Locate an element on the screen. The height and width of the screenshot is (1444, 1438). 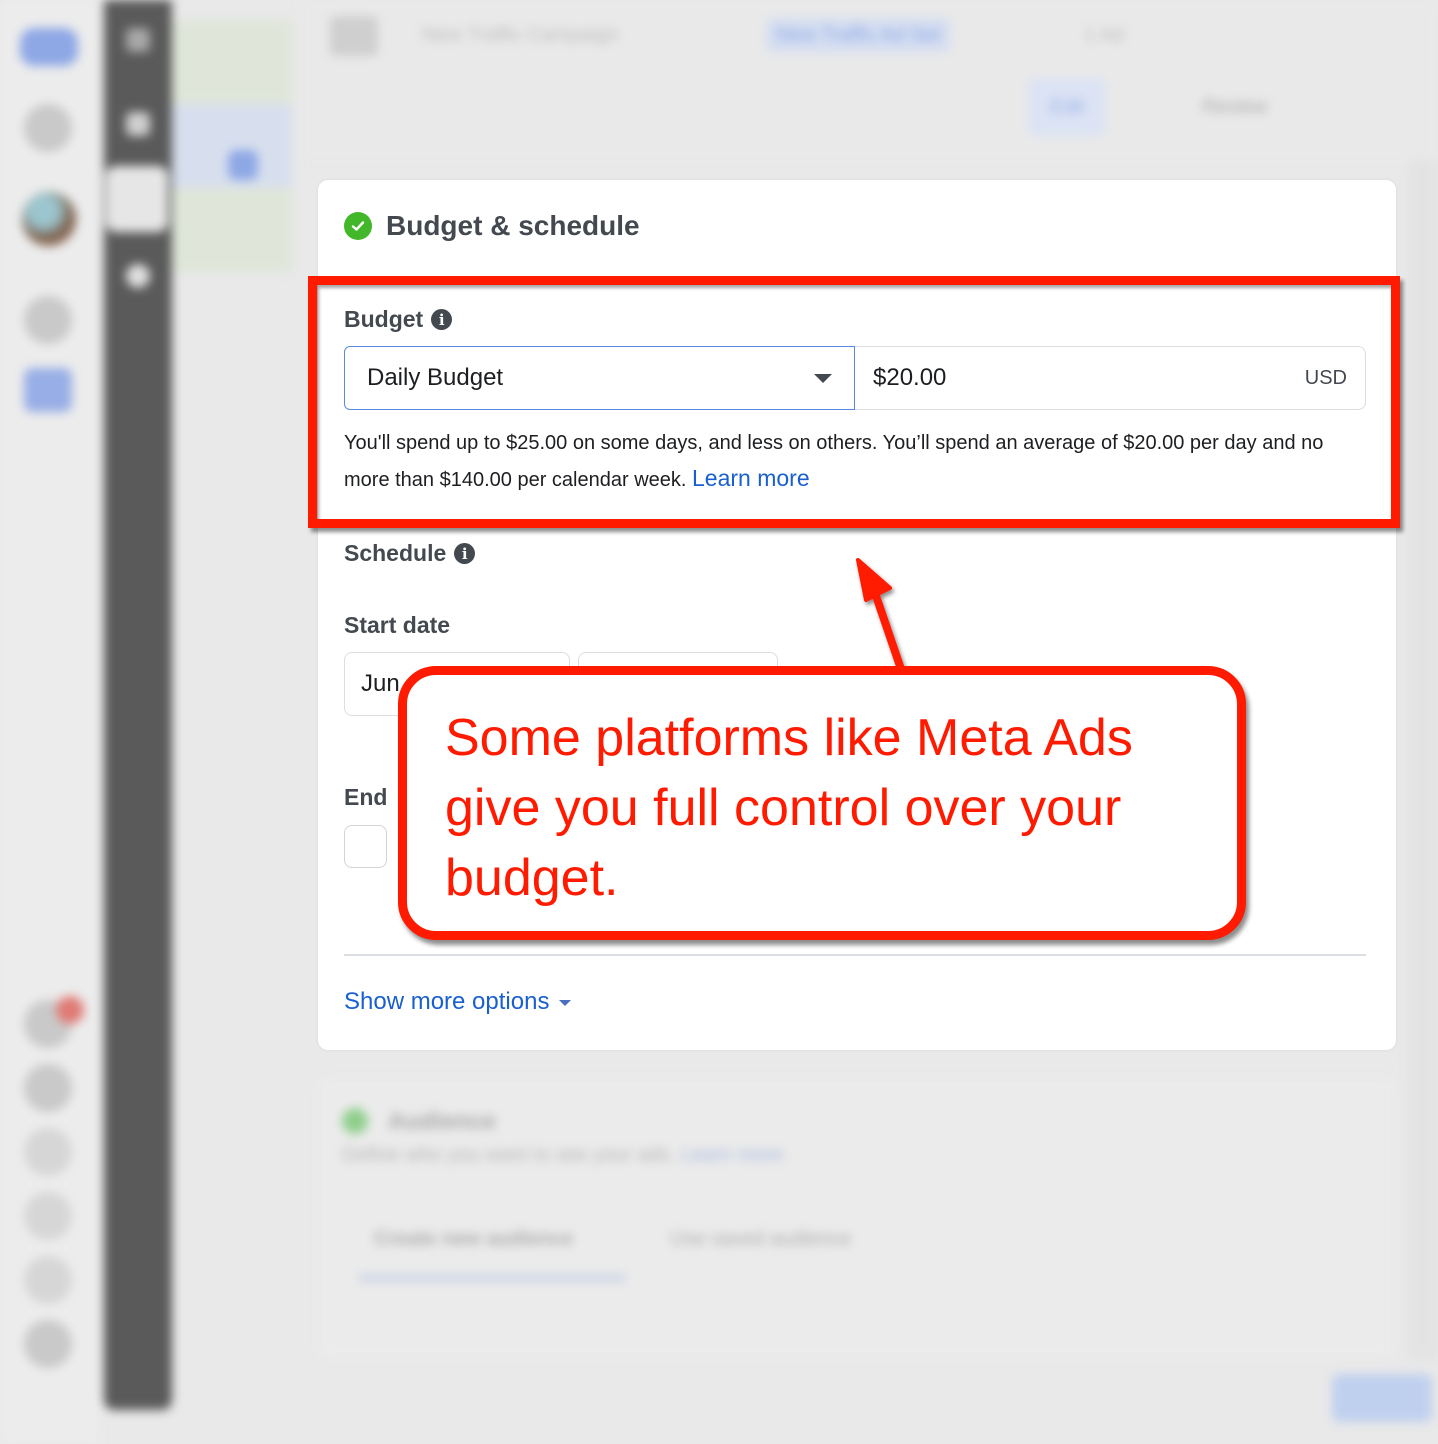
budget-type-value: Daily Budget is located at coordinates (435, 377).